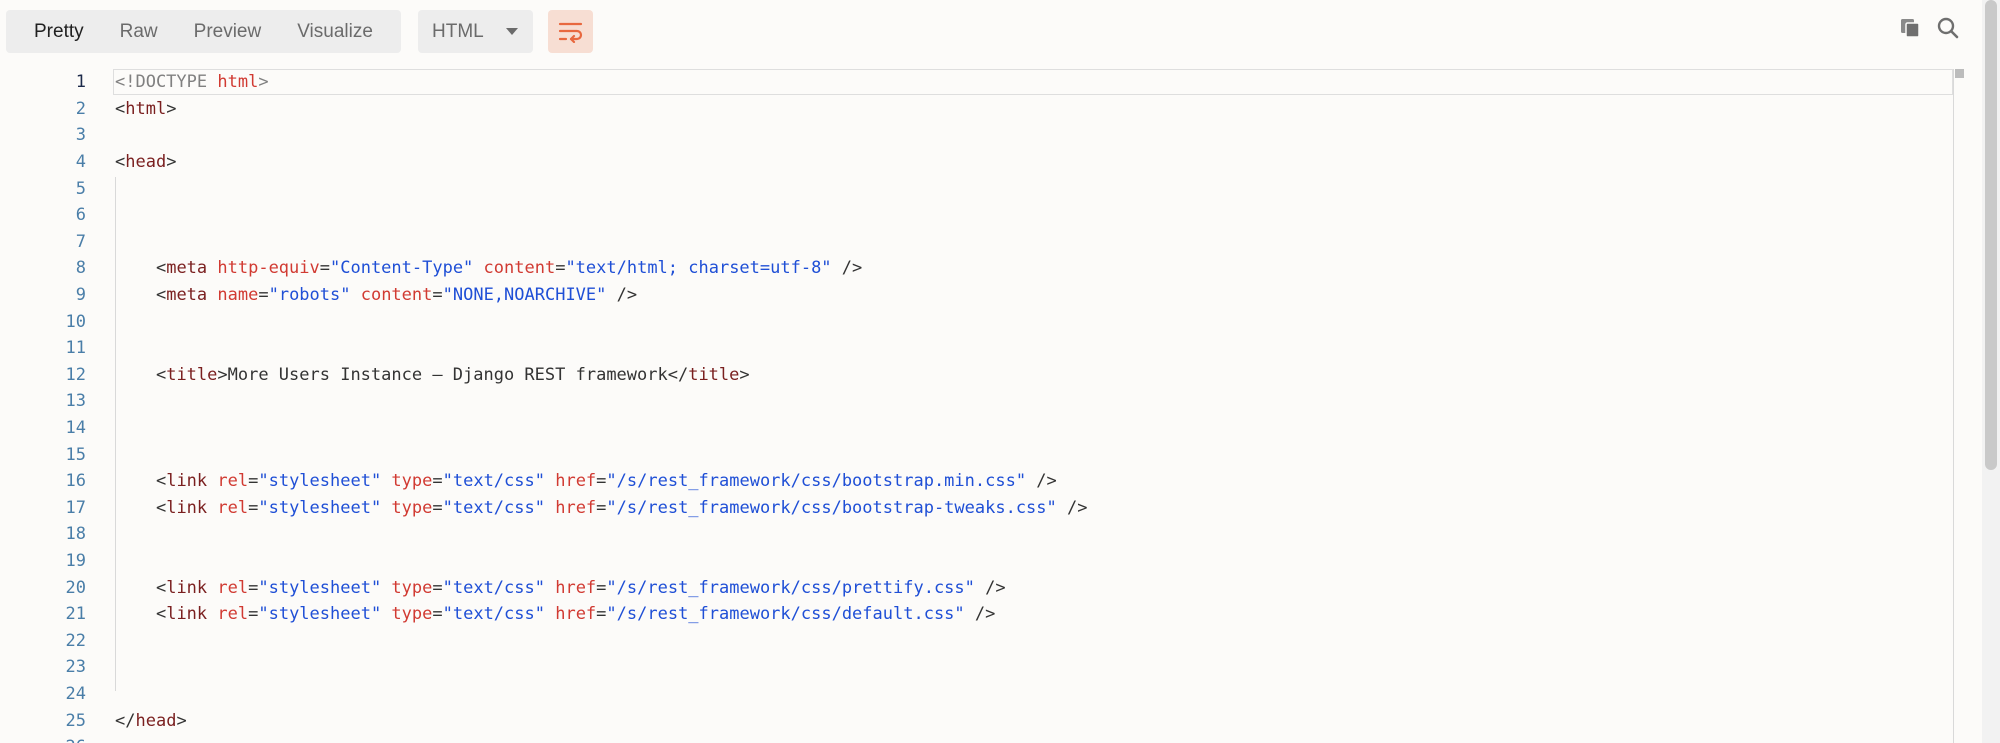  Describe the element at coordinates (43, 454) in the screenshot. I see `code-line: 15` at that location.